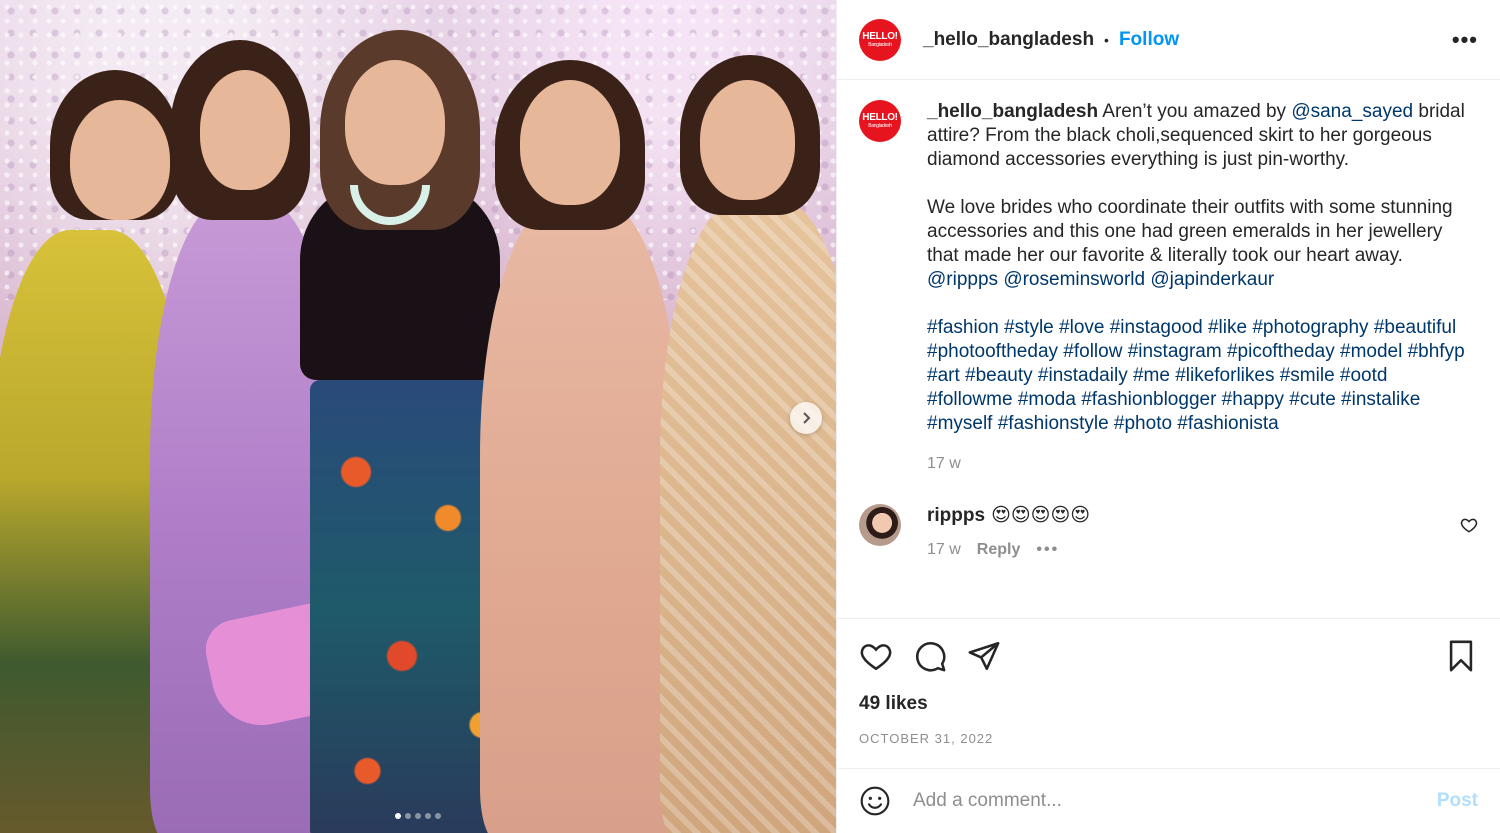 The image size is (1500, 833). Describe the element at coordinates (120, 160) in the screenshot. I see `figure-1-face` at that location.